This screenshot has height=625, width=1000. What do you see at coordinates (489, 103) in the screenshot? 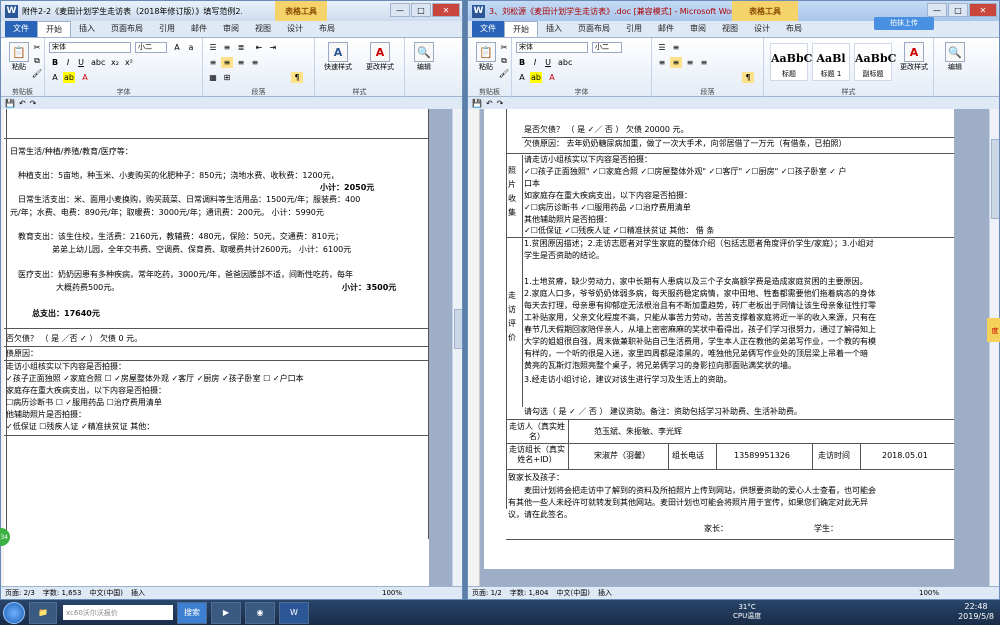
I see `undo-icon: ↶` at bounding box center [489, 103].